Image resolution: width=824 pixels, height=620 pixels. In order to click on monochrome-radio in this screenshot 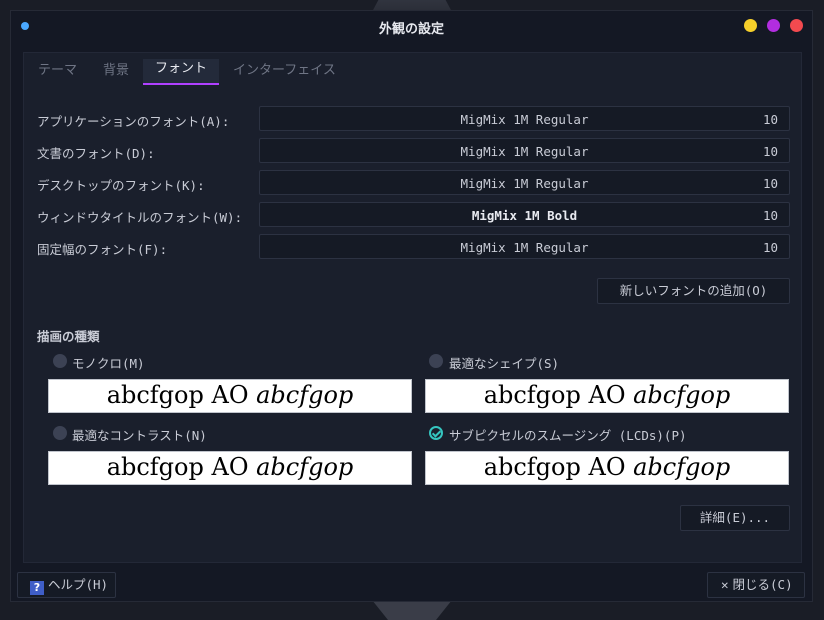, I will do `click(60, 361)`.